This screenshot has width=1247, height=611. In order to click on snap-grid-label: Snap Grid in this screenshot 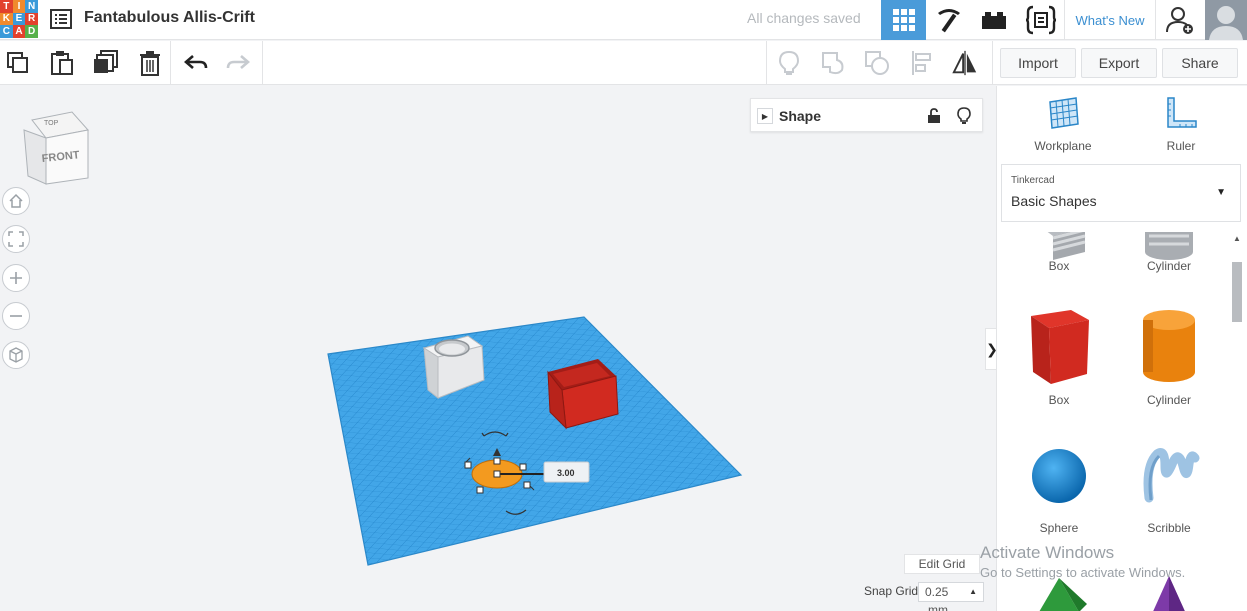, I will do `click(891, 591)`.